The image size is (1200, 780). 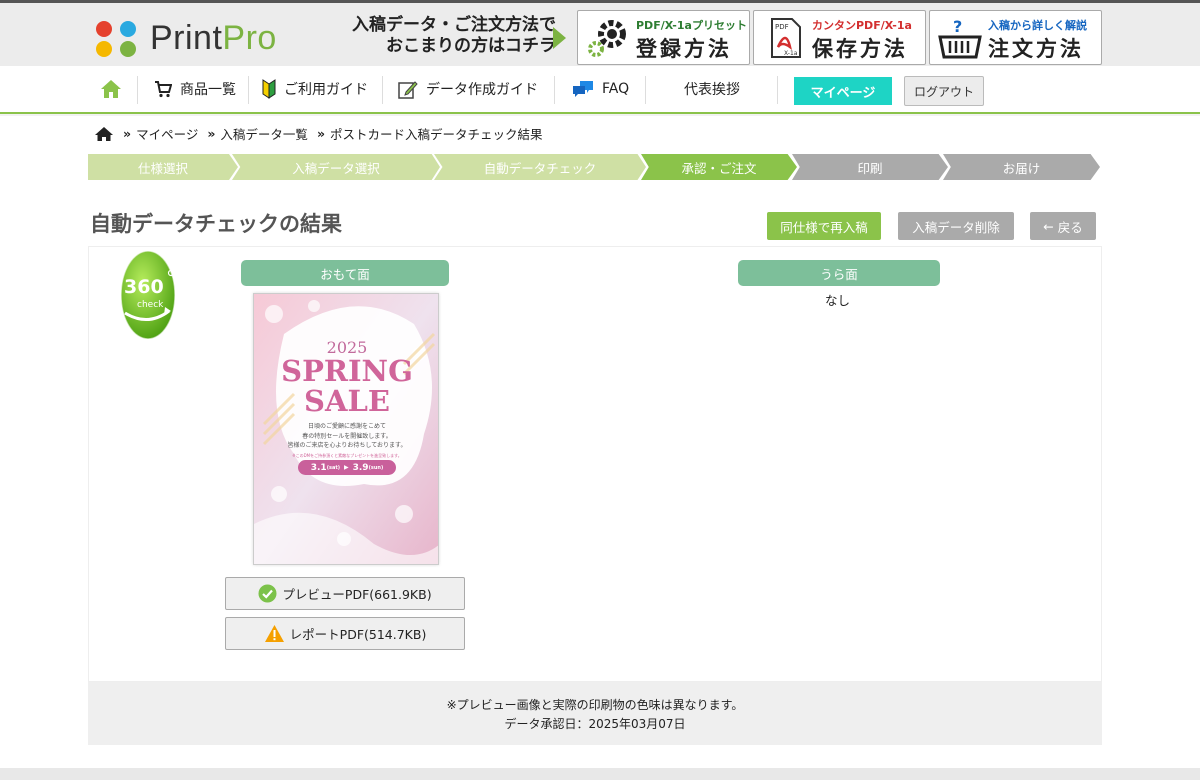 I want to click on breadcrumb-data-list: 入稿データ一覧, so click(x=264, y=133).